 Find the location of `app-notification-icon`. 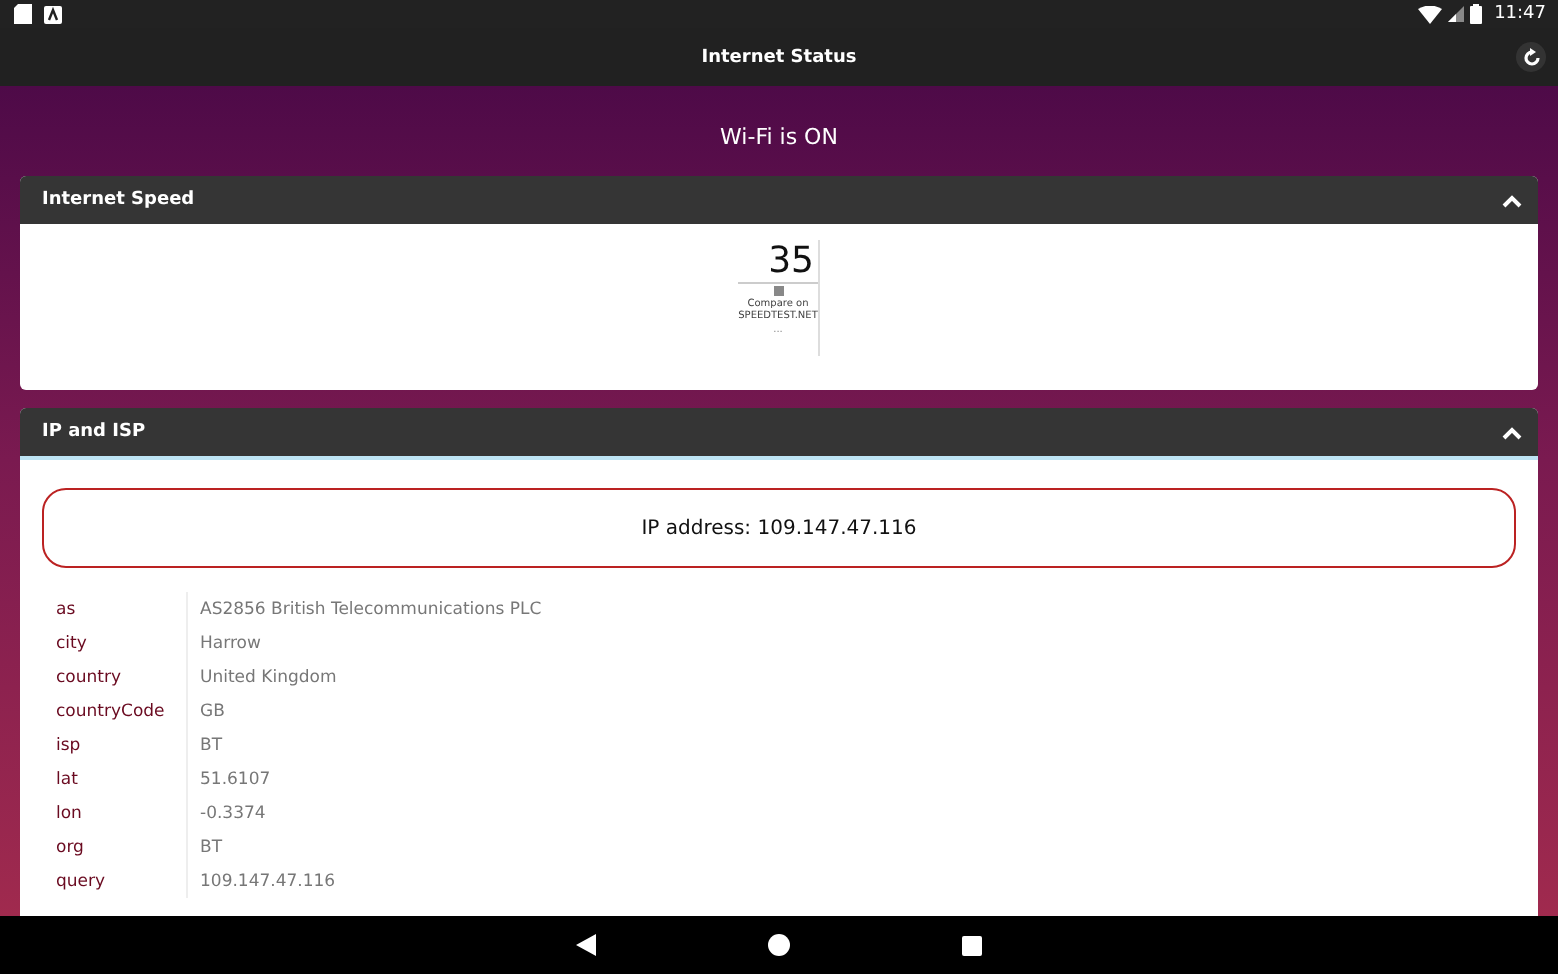

app-notification-icon is located at coordinates (53, 14).